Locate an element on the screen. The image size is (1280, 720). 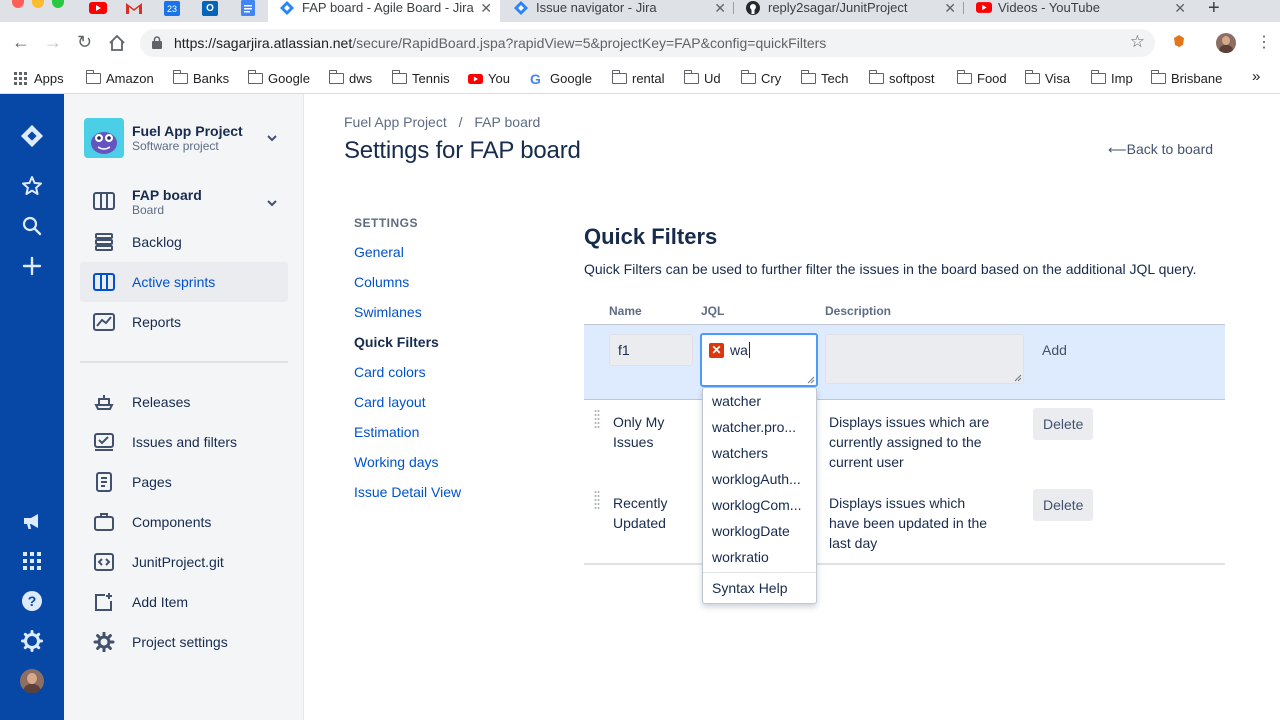
pinned-tab-docs is located at coordinates (248, 9).